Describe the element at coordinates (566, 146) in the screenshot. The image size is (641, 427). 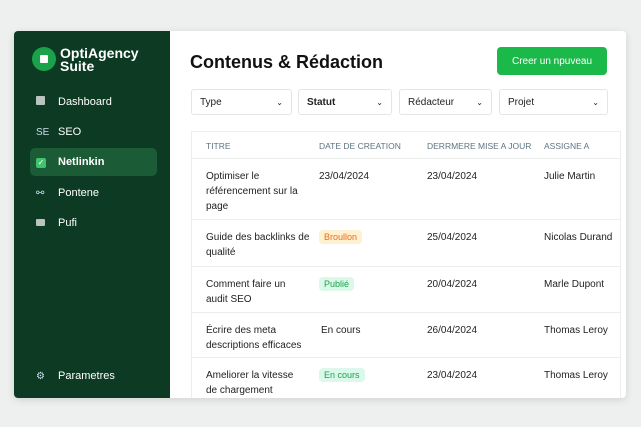
I see `column-header-assignee: ASSIGNE A` at that location.